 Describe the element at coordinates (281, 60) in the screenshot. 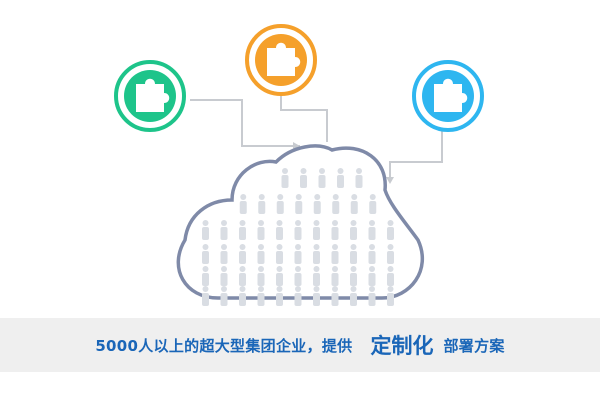

I see `orange-circle` at that location.